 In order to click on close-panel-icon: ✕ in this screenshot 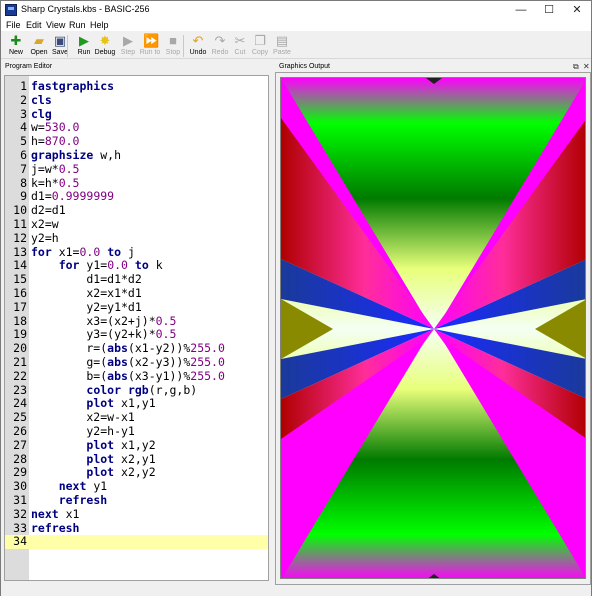, I will do `click(586, 66)`.